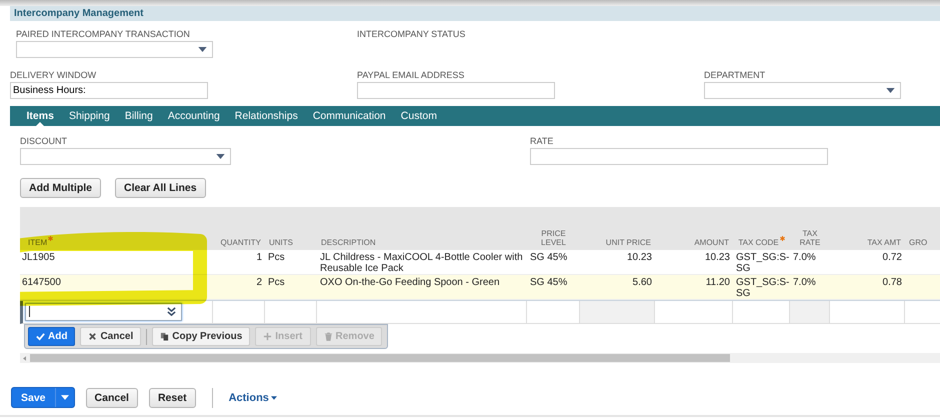 This screenshot has height=419, width=940. I want to click on field-label: DELIVERY WINDOW, so click(54, 75).